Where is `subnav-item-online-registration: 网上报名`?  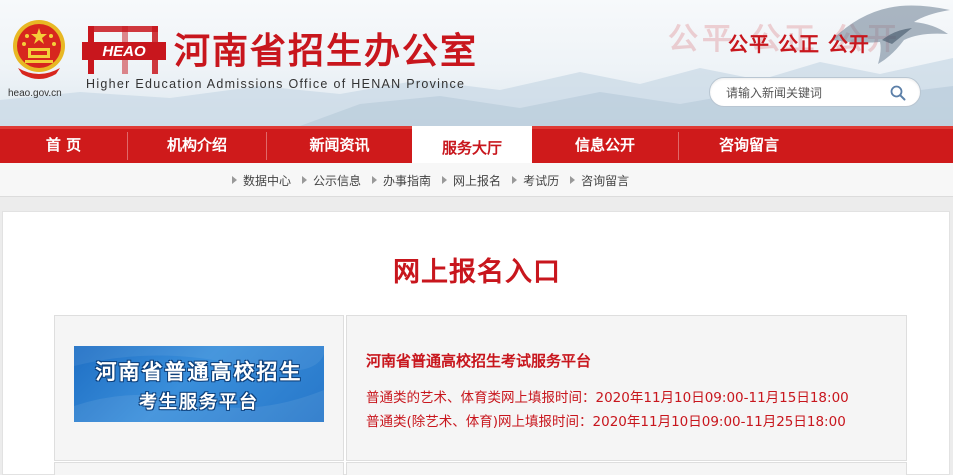
subnav-item-online-registration: 网上报名 is located at coordinates (471, 180).